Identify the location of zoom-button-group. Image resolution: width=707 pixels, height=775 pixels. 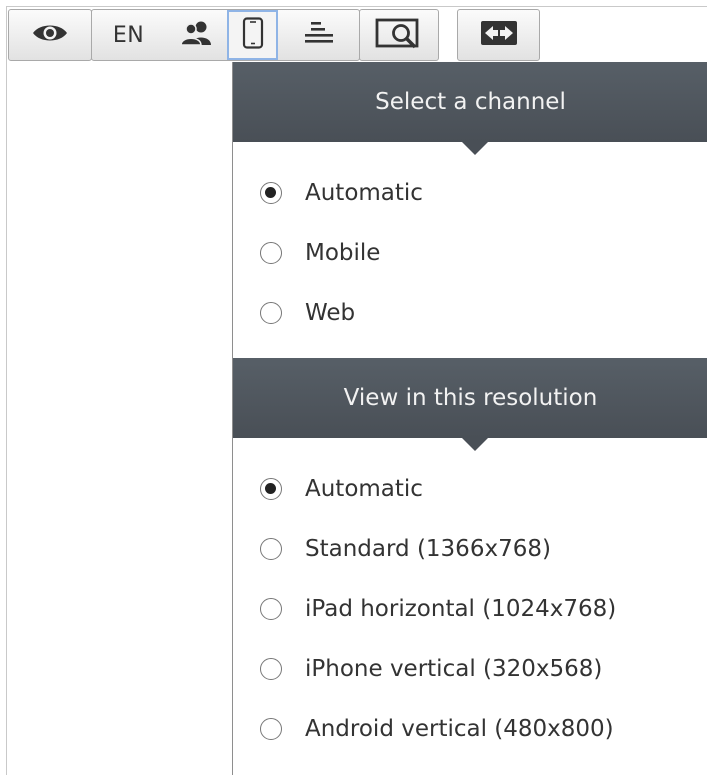
(399, 35).